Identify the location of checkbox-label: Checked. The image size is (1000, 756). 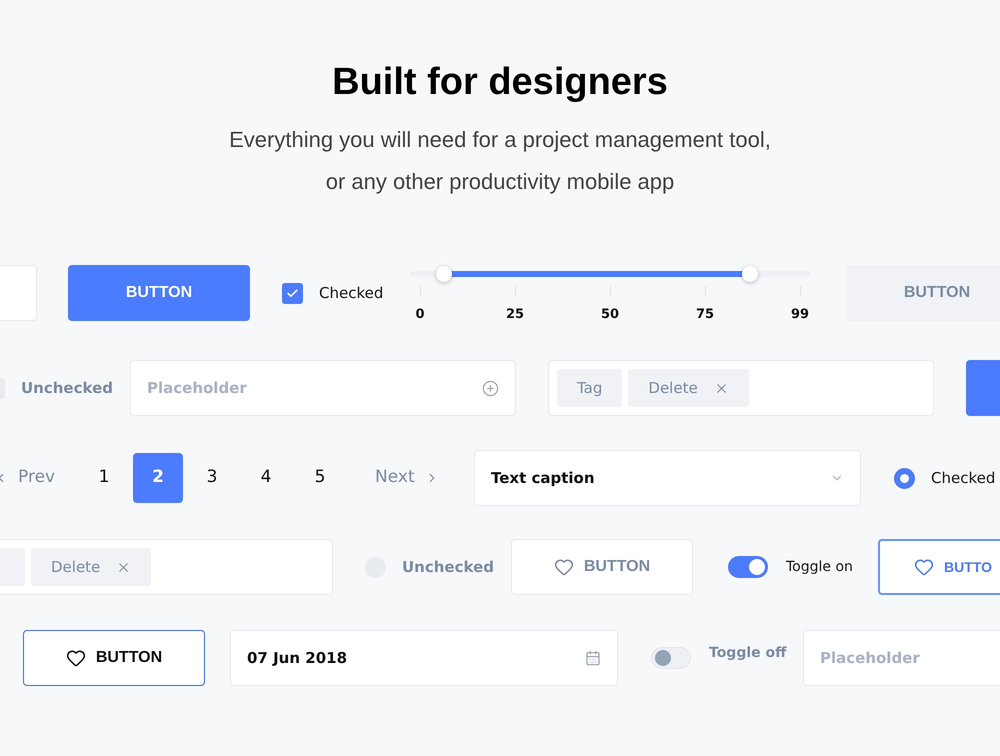
(351, 293).